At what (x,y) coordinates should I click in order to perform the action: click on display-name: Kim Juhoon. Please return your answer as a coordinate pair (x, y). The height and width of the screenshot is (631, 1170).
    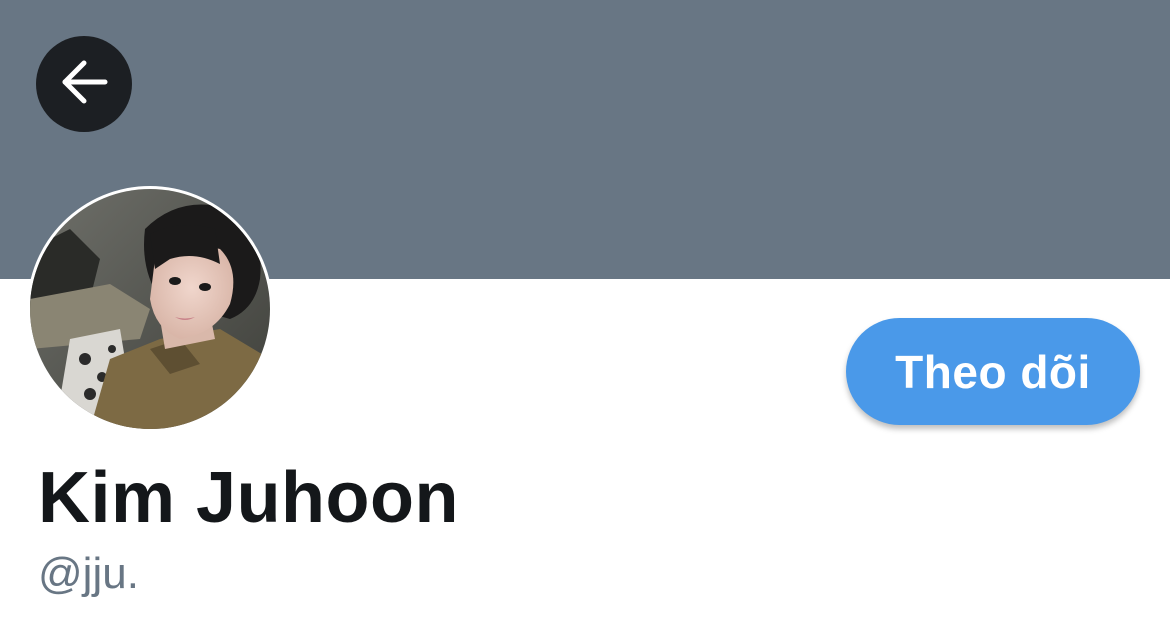
    Looking at the image, I should click on (248, 498).